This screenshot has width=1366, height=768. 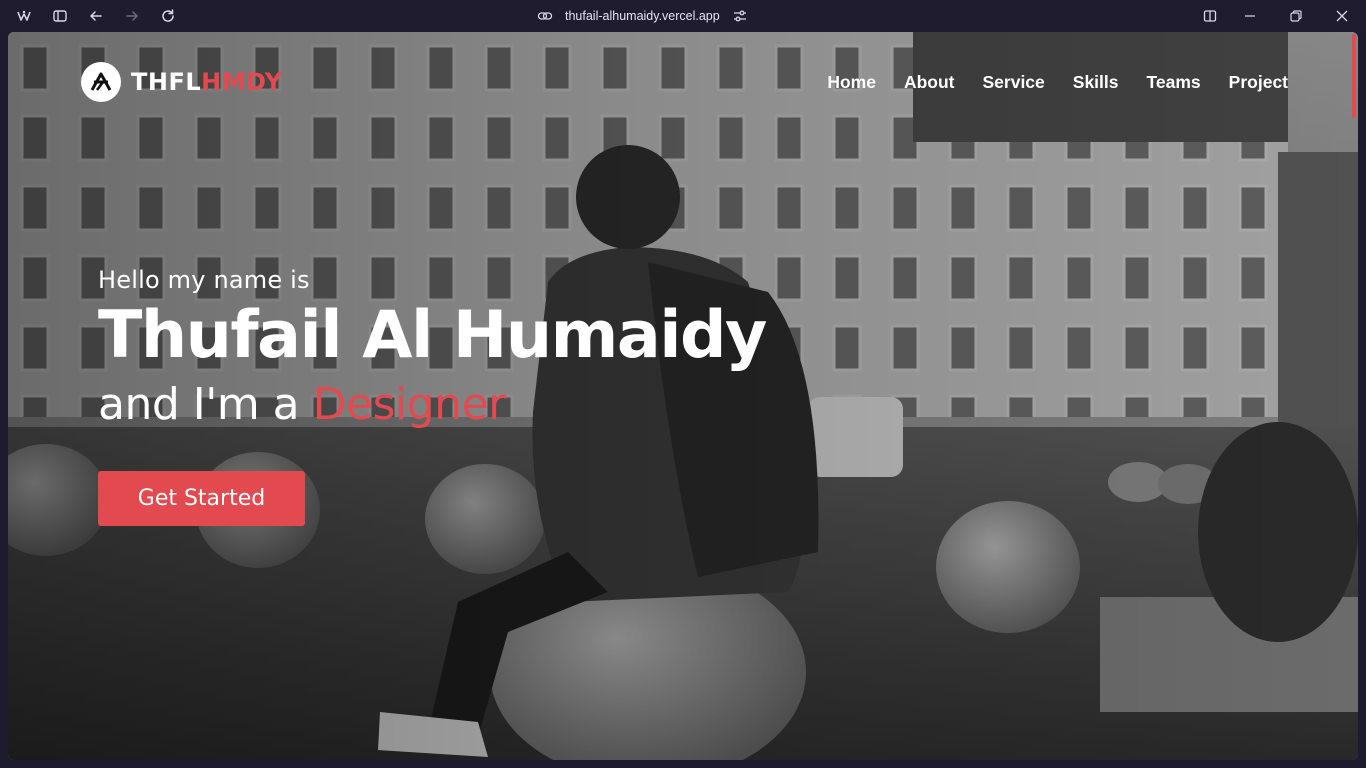 What do you see at coordinates (132, 16) in the screenshot?
I see `forward-icon` at bounding box center [132, 16].